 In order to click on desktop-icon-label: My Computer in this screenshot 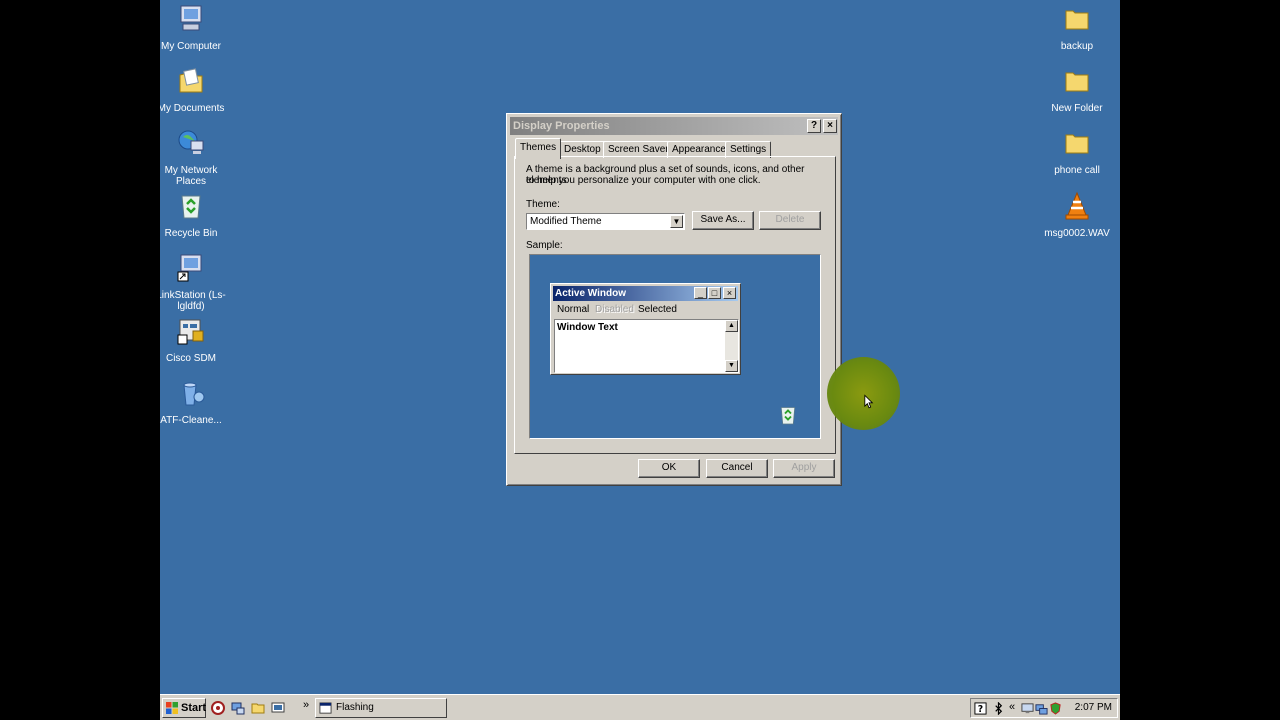, I will do `click(190, 46)`.